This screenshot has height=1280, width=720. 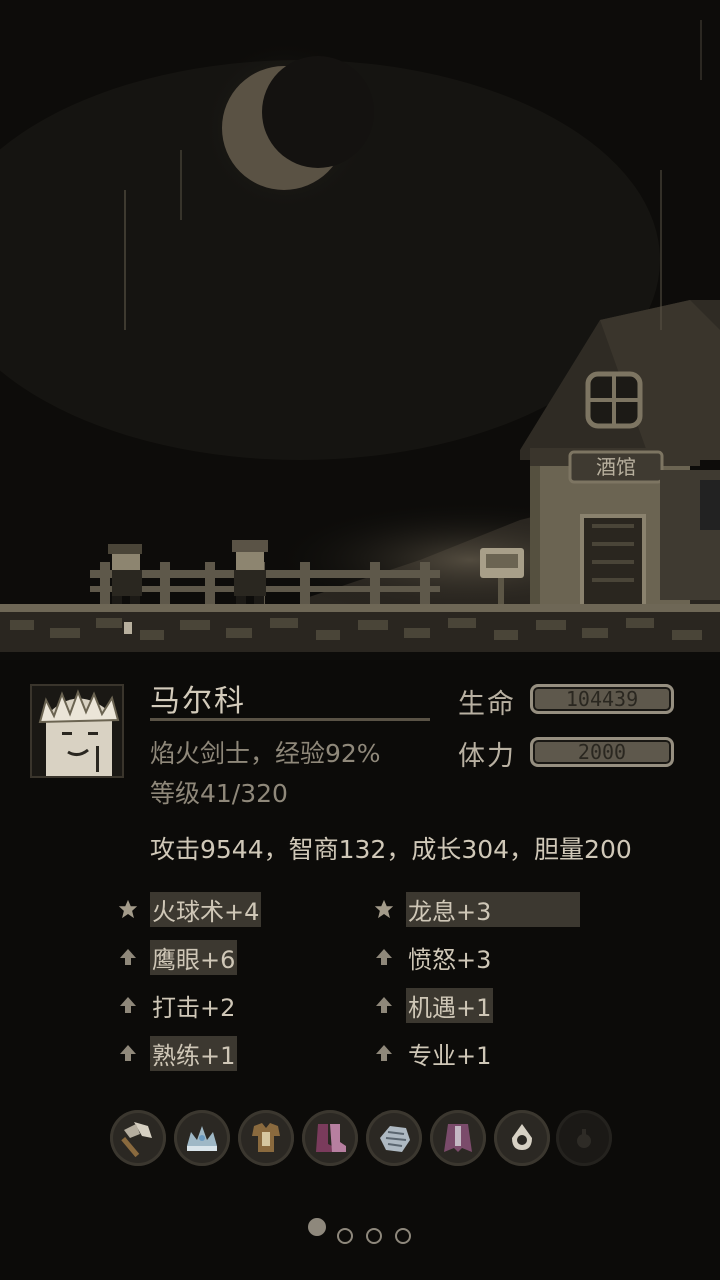 I want to click on skill-label: 机遇+1, so click(x=450, y=1005).